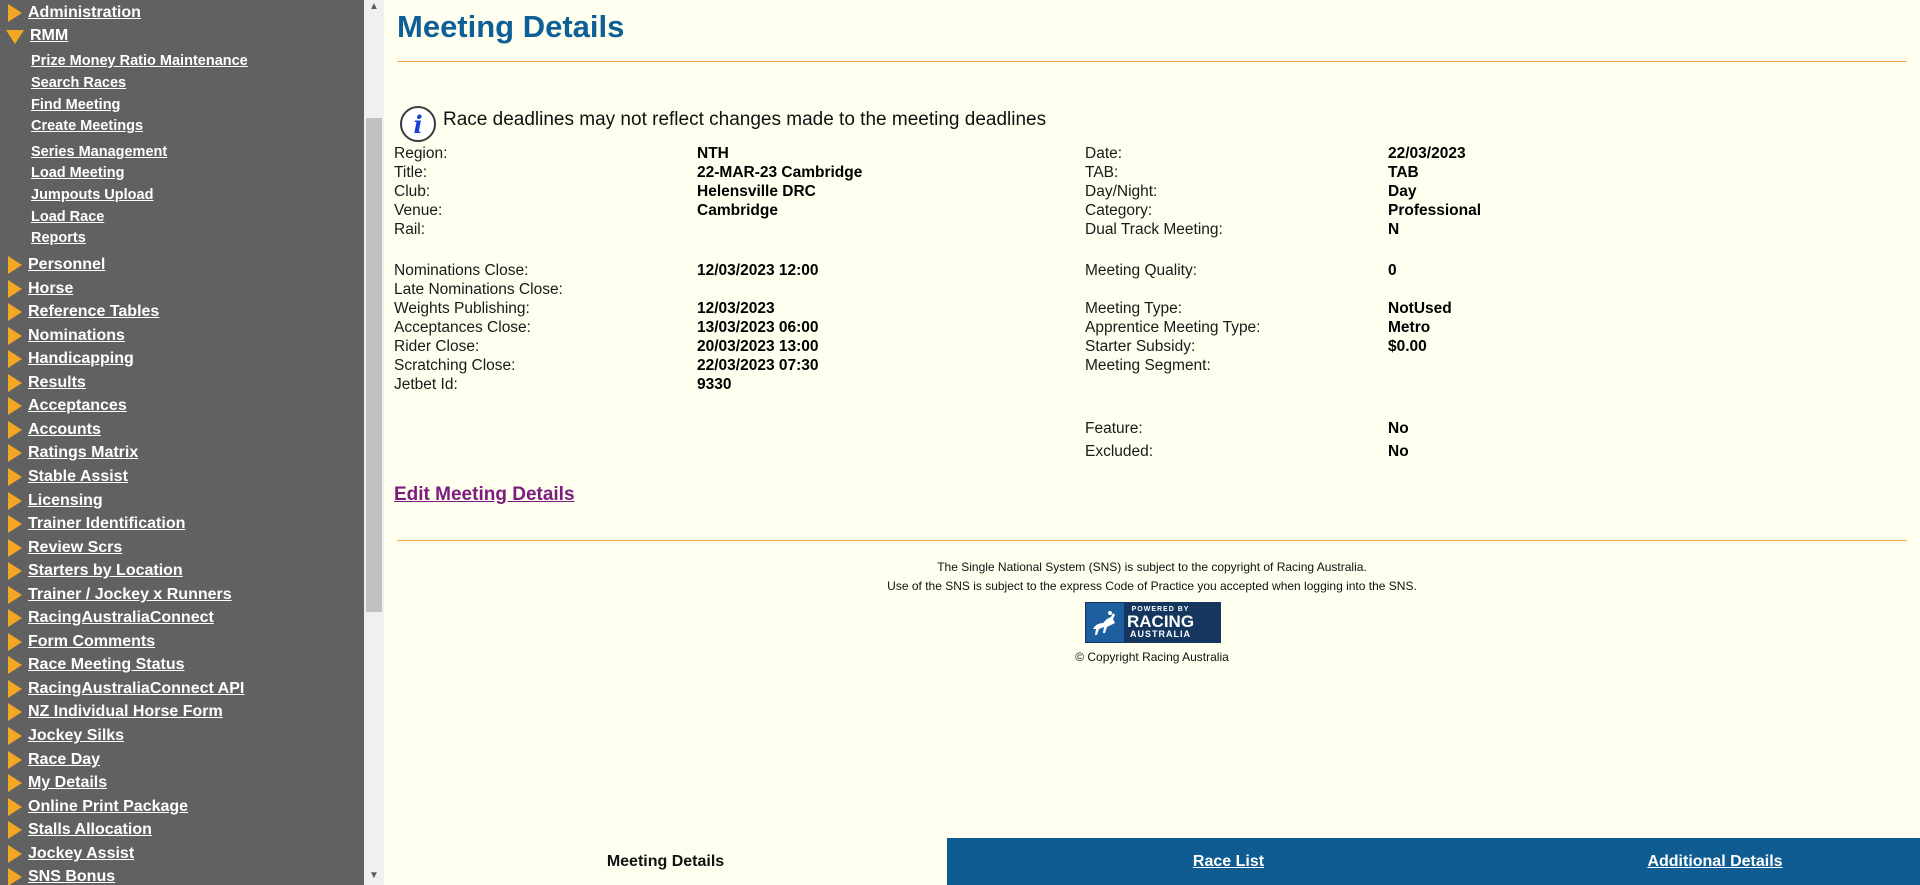 This screenshot has height=885, width=1920. What do you see at coordinates (665, 861) in the screenshot?
I see `tab-meeting-details: Meeting Details` at bounding box center [665, 861].